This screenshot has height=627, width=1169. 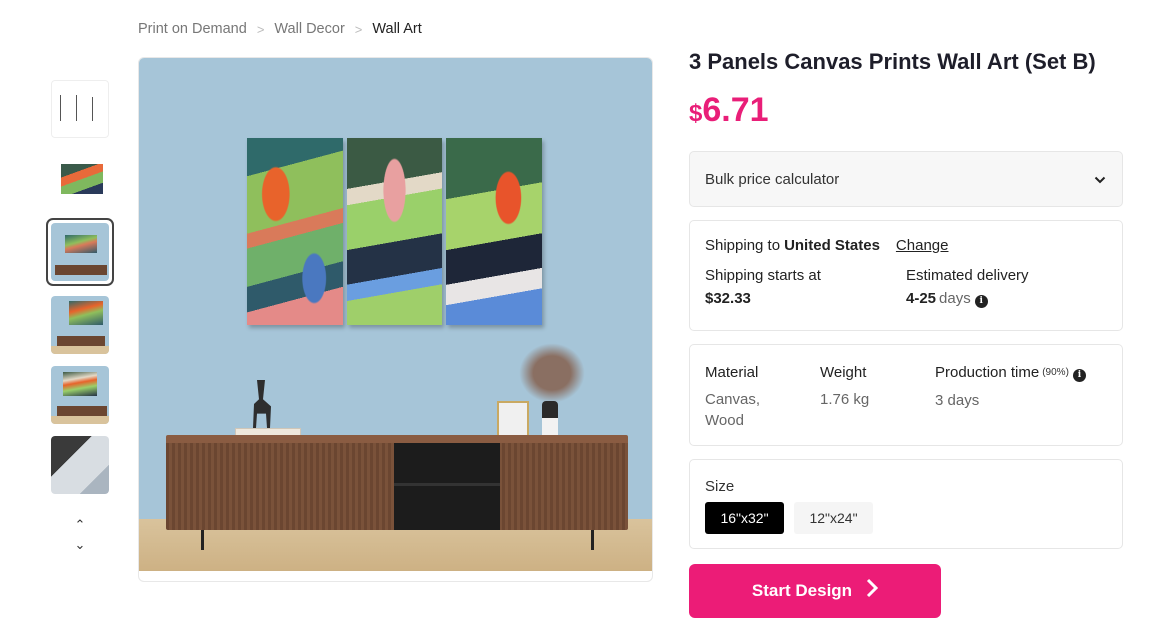 What do you see at coordinates (696, 113) in the screenshot?
I see `price-currency: $` at bounding box center [696, 113].